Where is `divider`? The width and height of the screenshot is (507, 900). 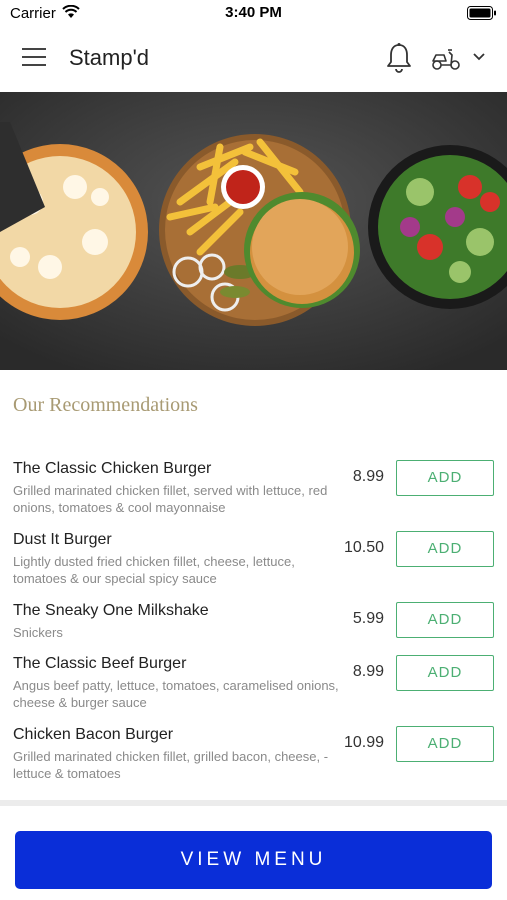
divider is located at coordinates (253, 803).